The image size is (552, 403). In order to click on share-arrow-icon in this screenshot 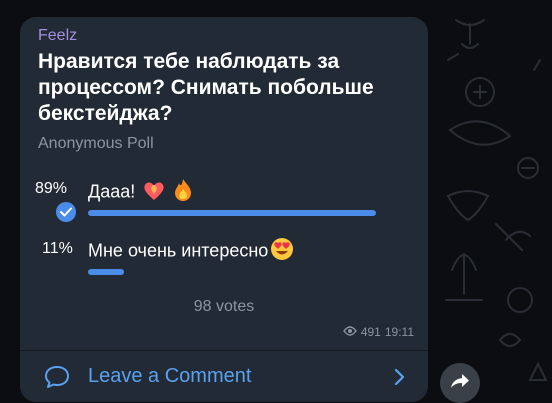, I will do `click(460, 383)`.